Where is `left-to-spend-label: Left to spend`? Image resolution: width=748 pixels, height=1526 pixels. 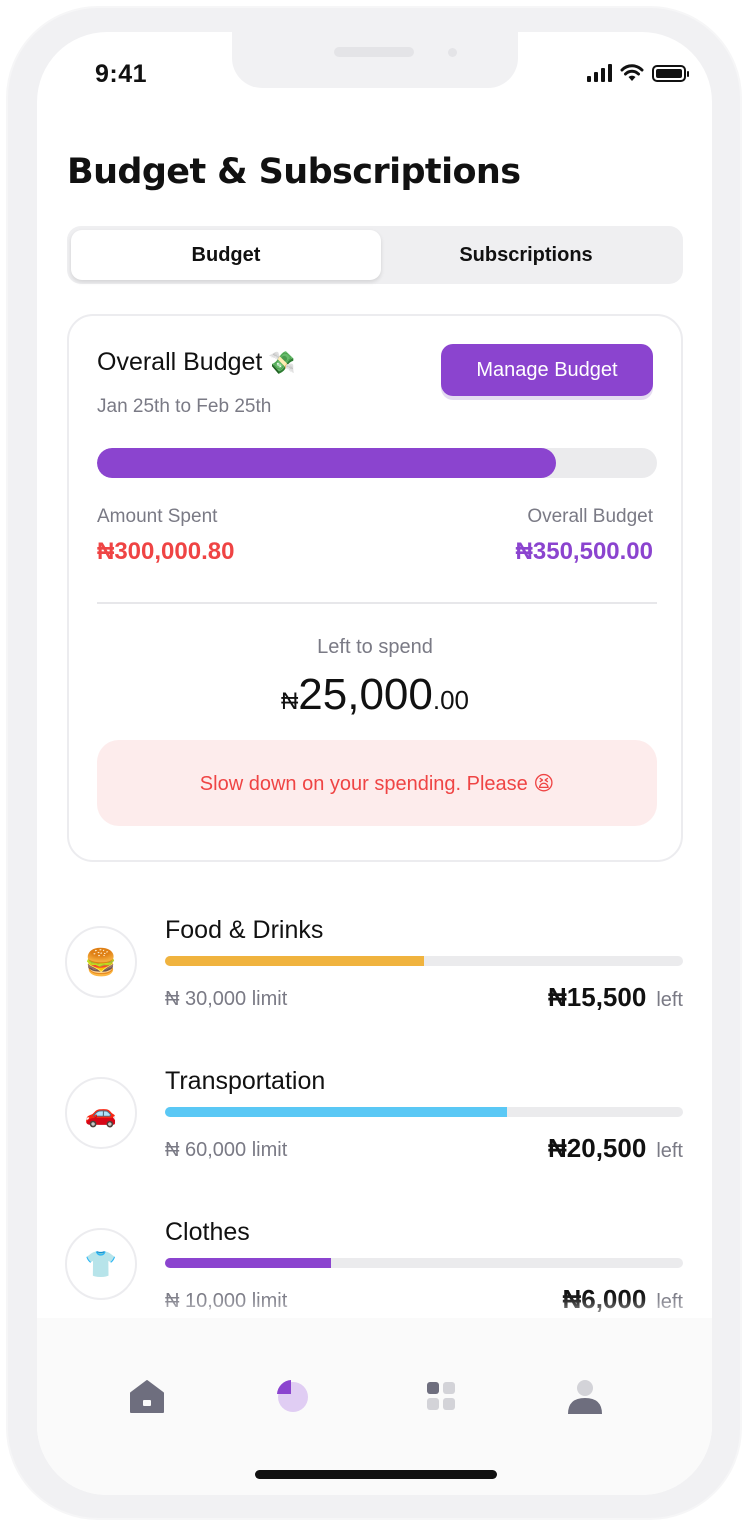 left-to-spend-label: Left to spend is located at coordinates (375, 647).